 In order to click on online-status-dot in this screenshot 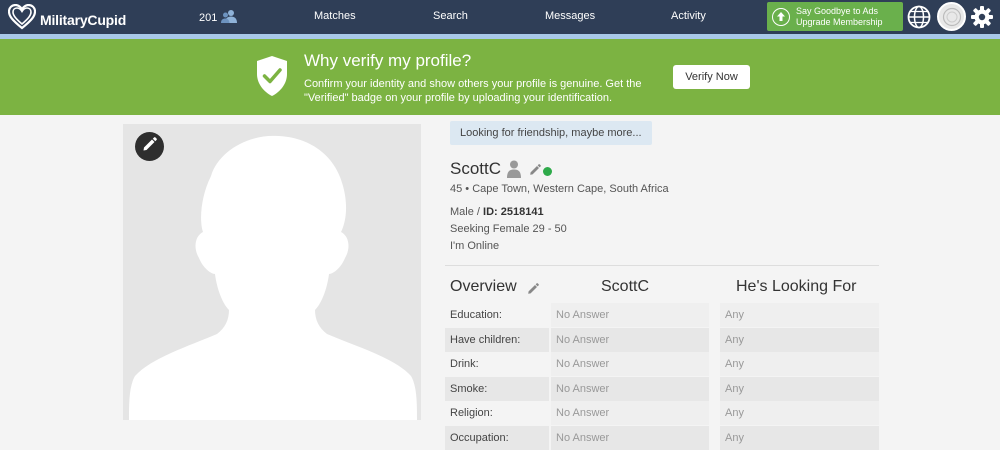, I will do `click(547, 171)`.